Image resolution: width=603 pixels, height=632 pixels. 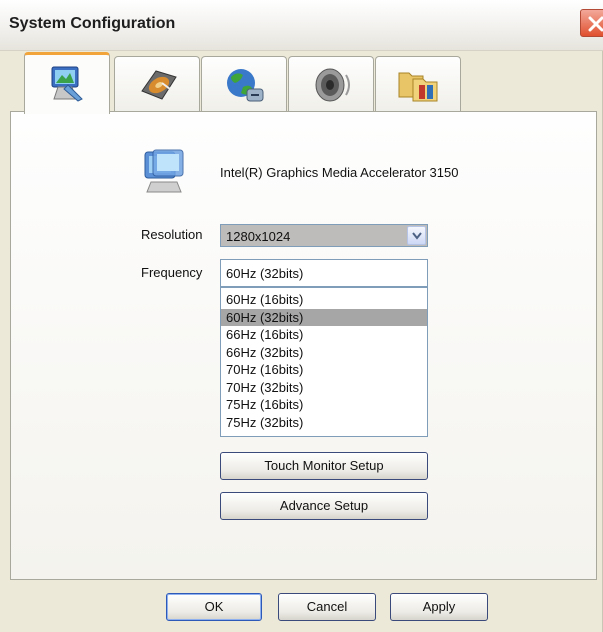 I want to click on close-button, so click(x=591, y=23).